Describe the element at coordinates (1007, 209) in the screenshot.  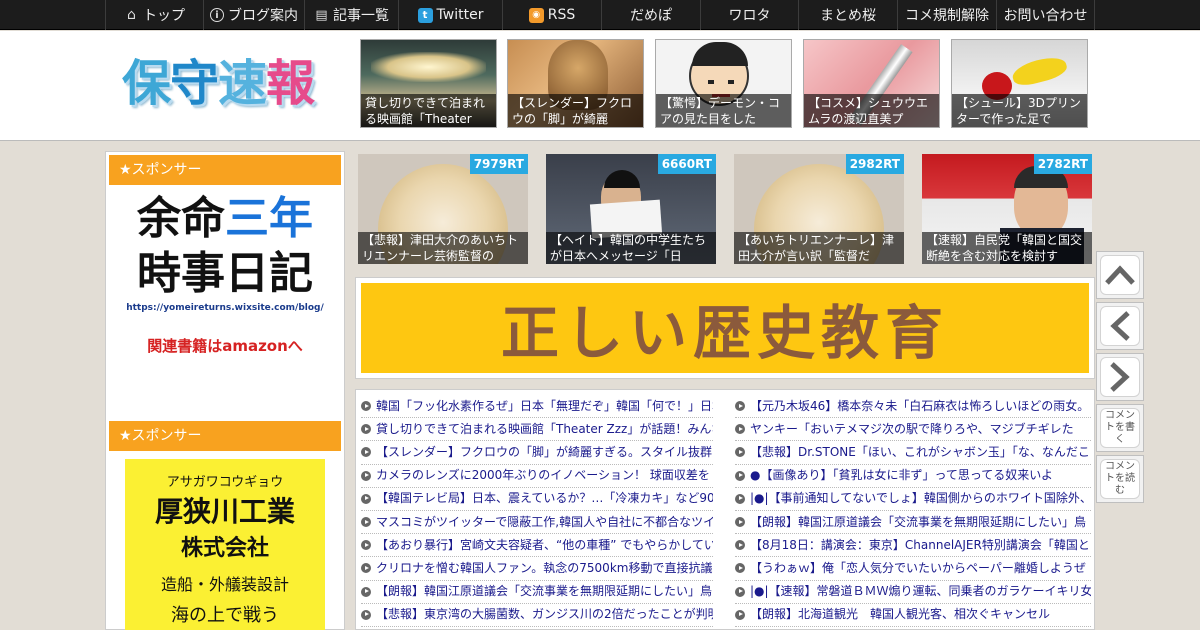
I see `featured-article: 2782RT 【速報】自民党「韓国と国交断絶を含む対応を検討す` at that location.